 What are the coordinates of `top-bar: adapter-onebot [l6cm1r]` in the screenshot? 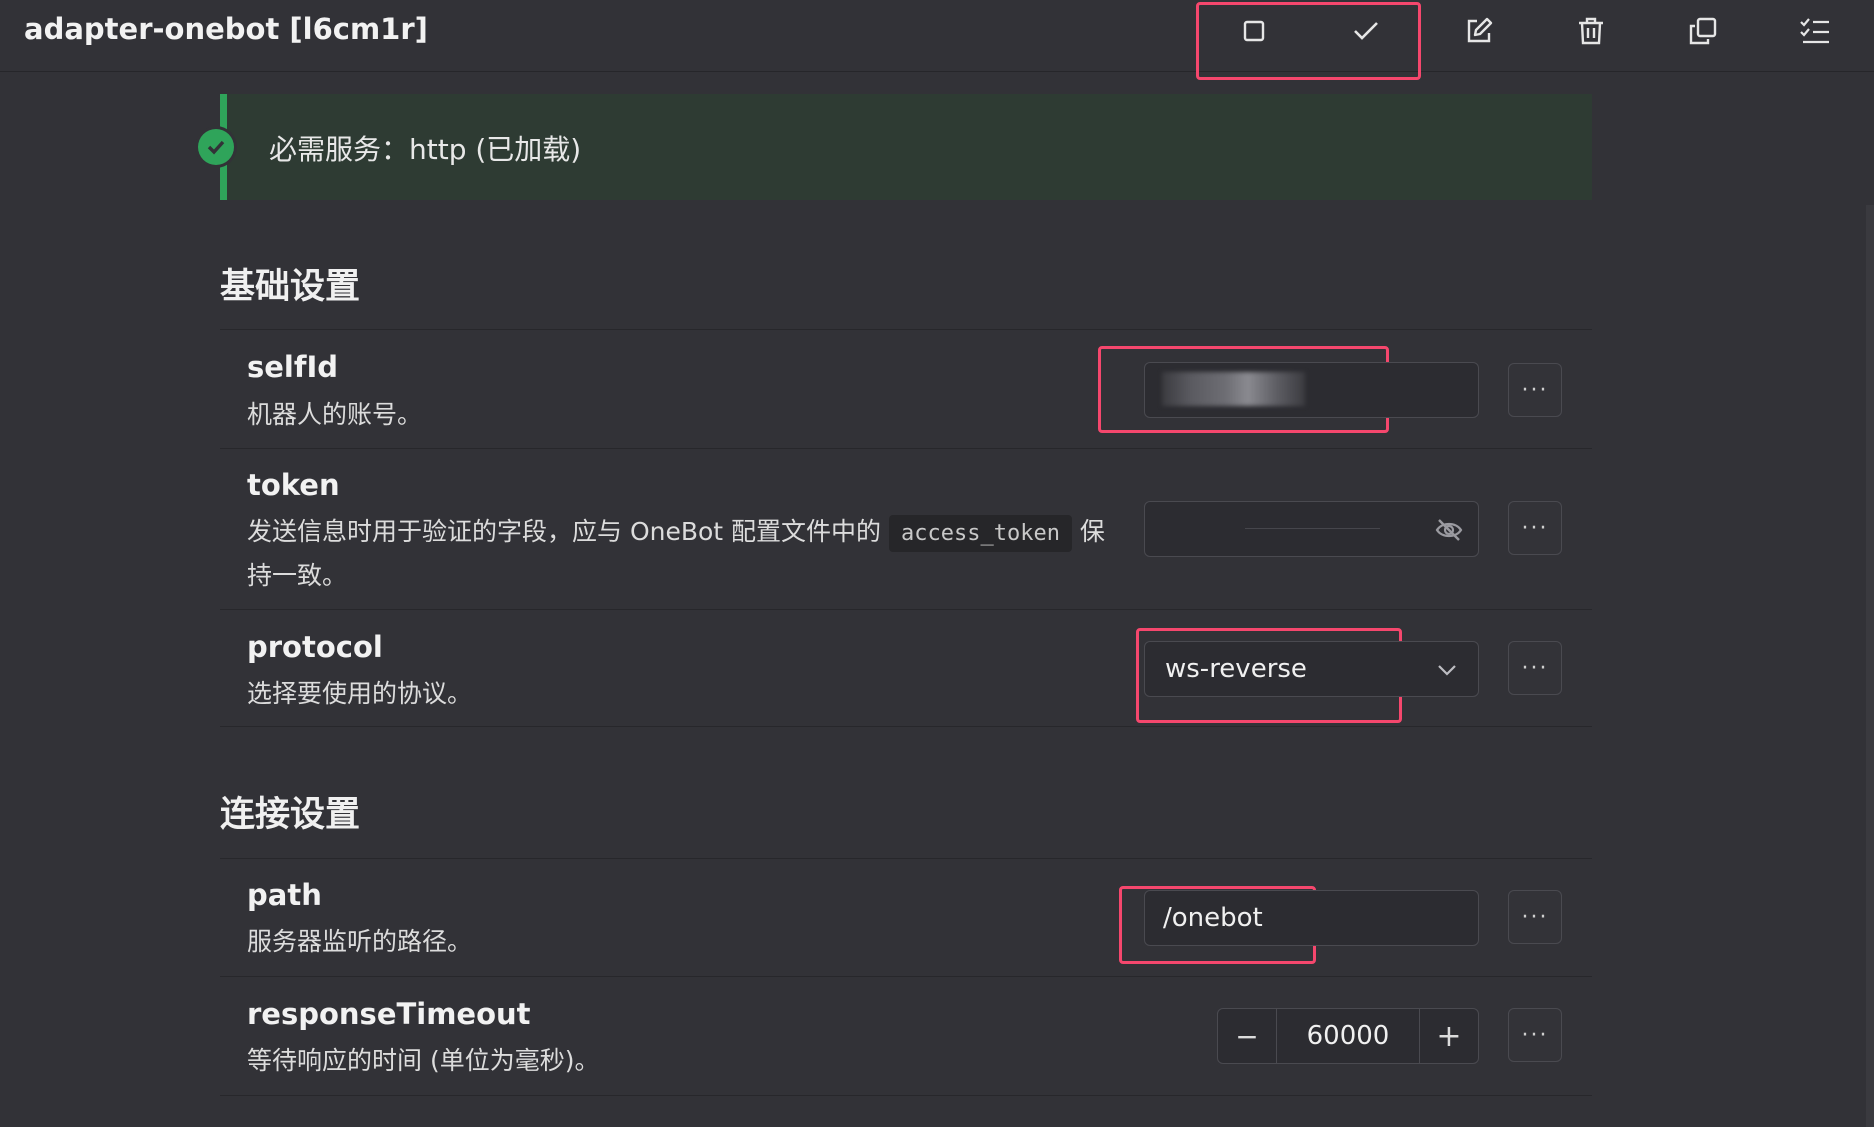 It's located at (937, 36).